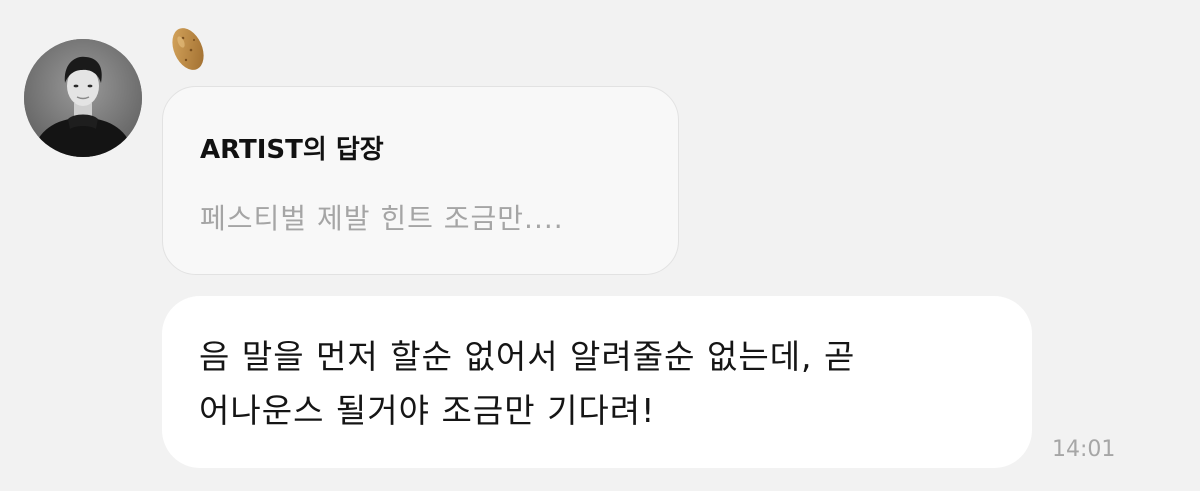 Image resolution: width=1200 pixels, height=491 pixels. Describe the element at coordinates (1084, 449) in the screenshot. I see `message-timestamp: 14:01` at that location.